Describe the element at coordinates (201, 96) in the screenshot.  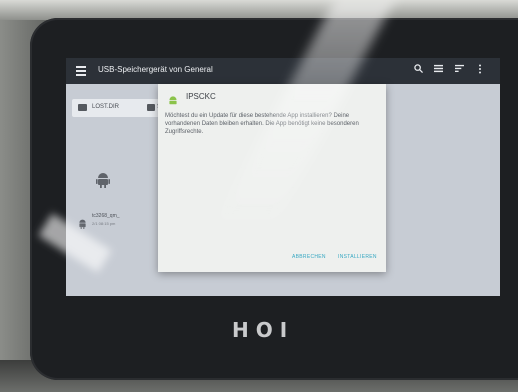
I see `dialog-title: IPSCKC` at that location.